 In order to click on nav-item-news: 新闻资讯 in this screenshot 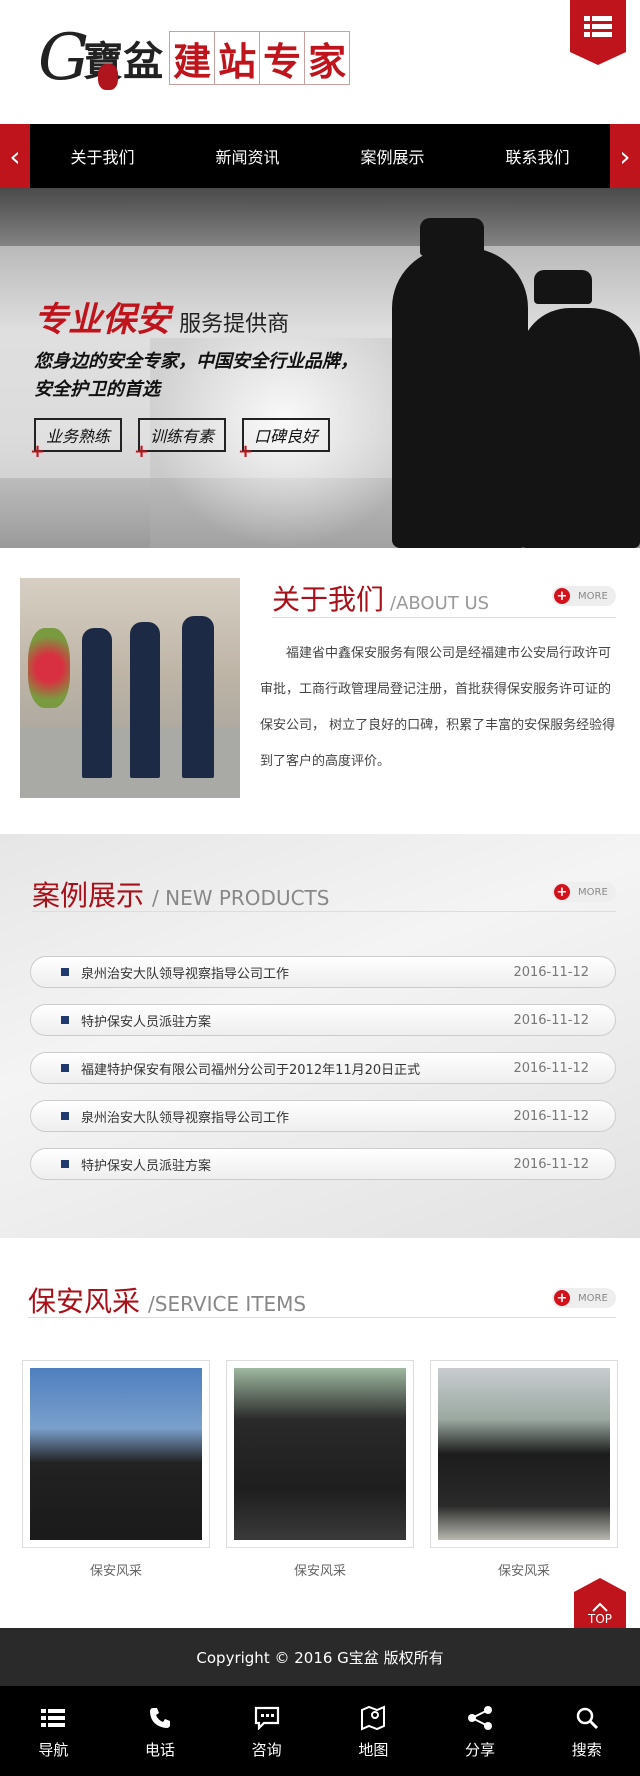, I will do `click(247, 156)`.